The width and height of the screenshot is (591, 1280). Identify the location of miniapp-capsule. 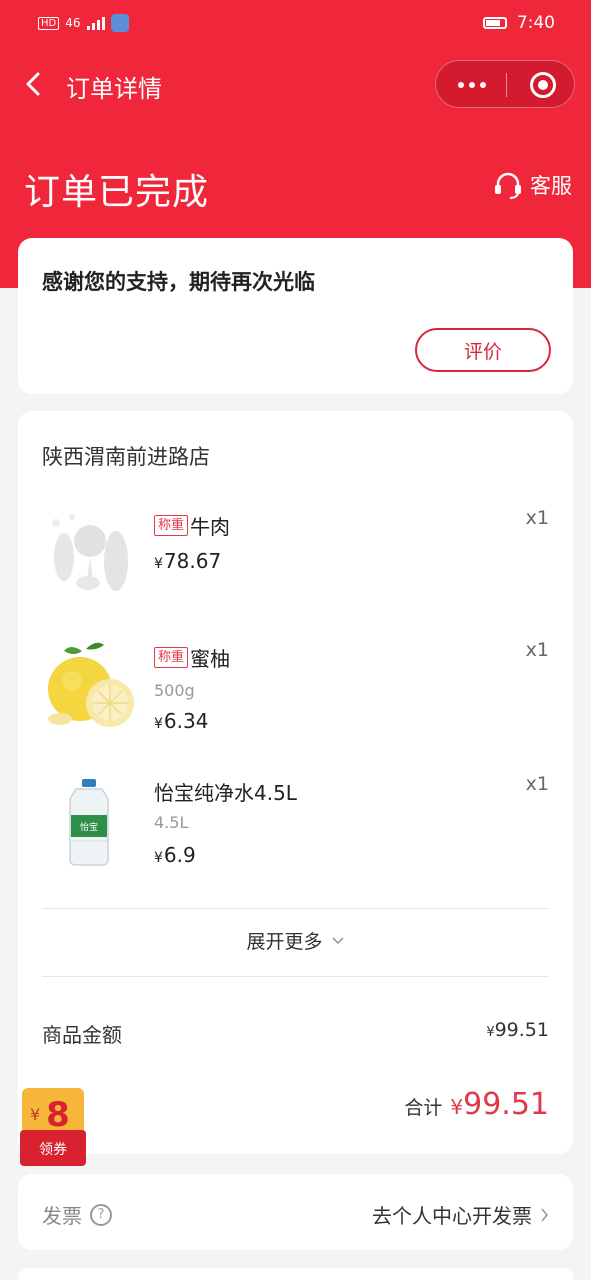
(505, 84).